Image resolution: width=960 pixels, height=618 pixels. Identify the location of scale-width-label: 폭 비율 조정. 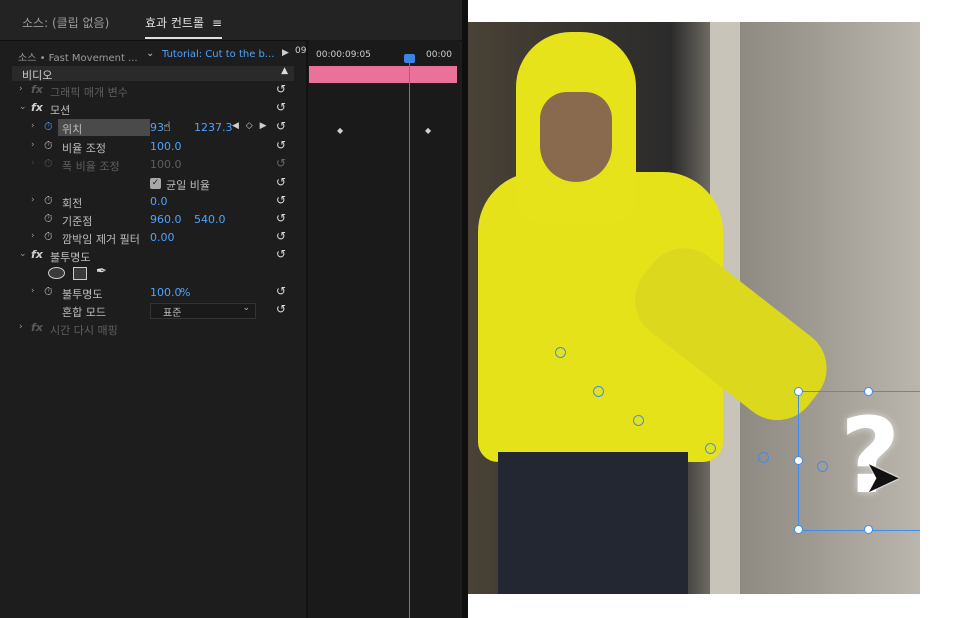
(91, 166).